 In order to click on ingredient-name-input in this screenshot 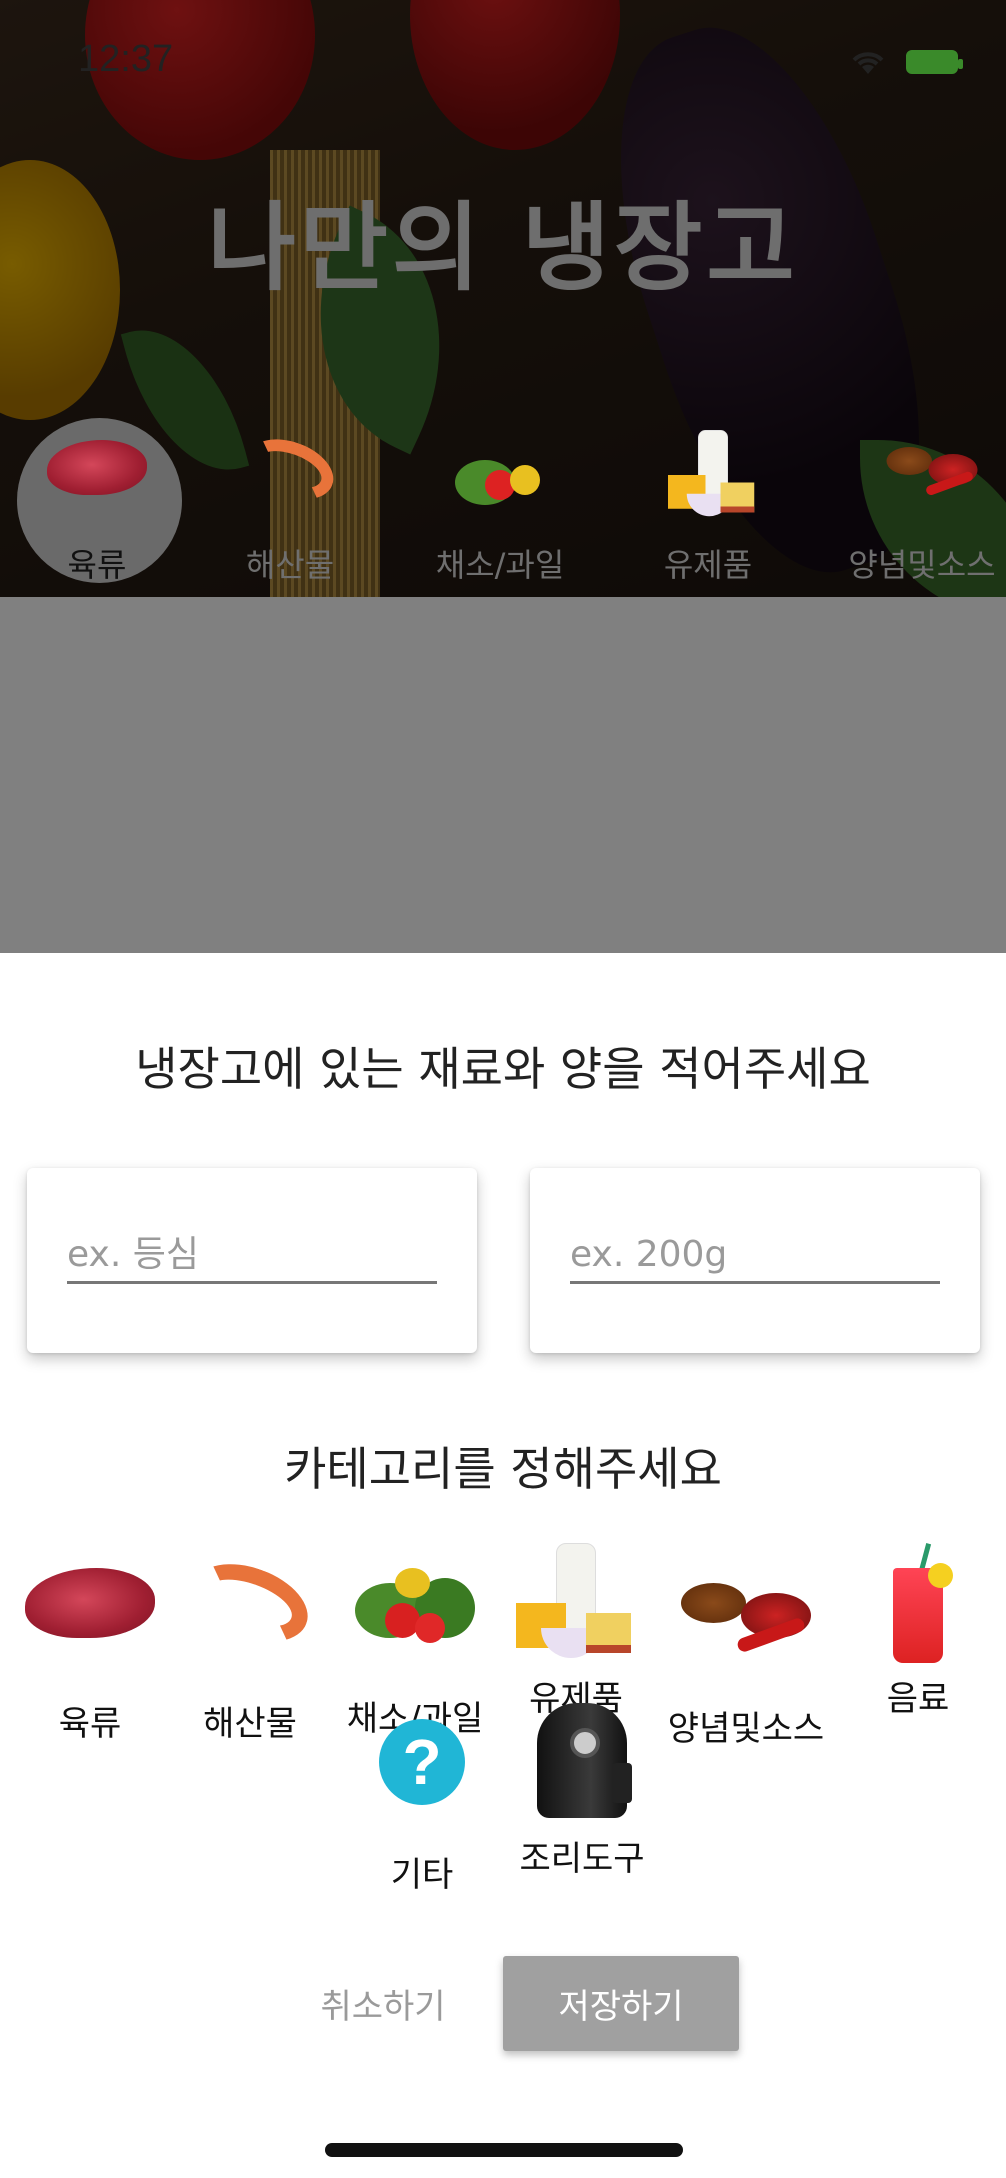, I will do `click(252, 1256)`.